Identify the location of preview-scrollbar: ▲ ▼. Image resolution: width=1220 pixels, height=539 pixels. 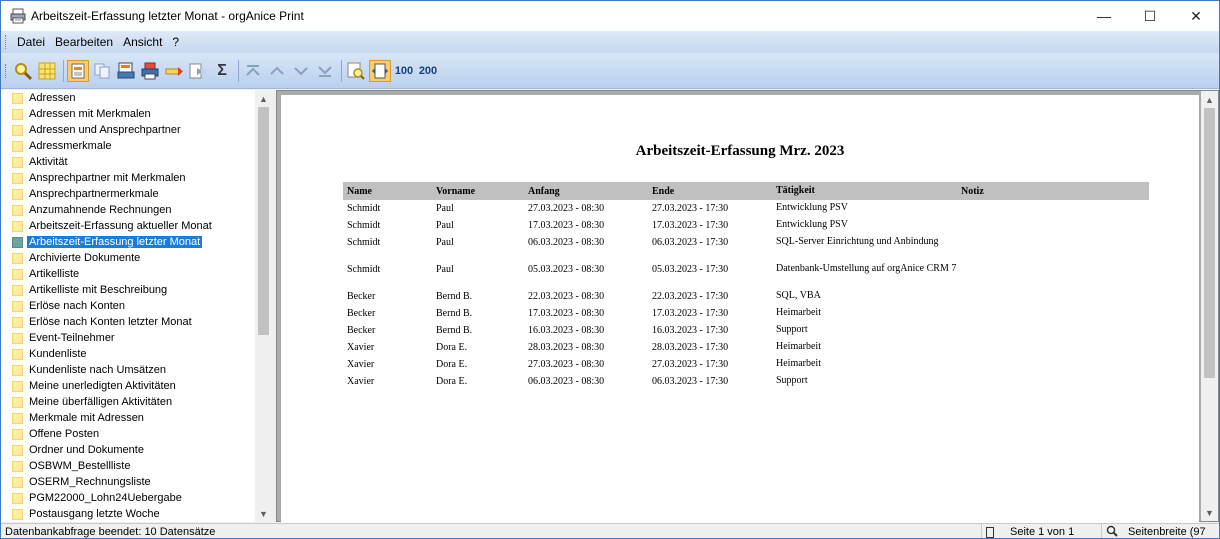
(1209, 306).